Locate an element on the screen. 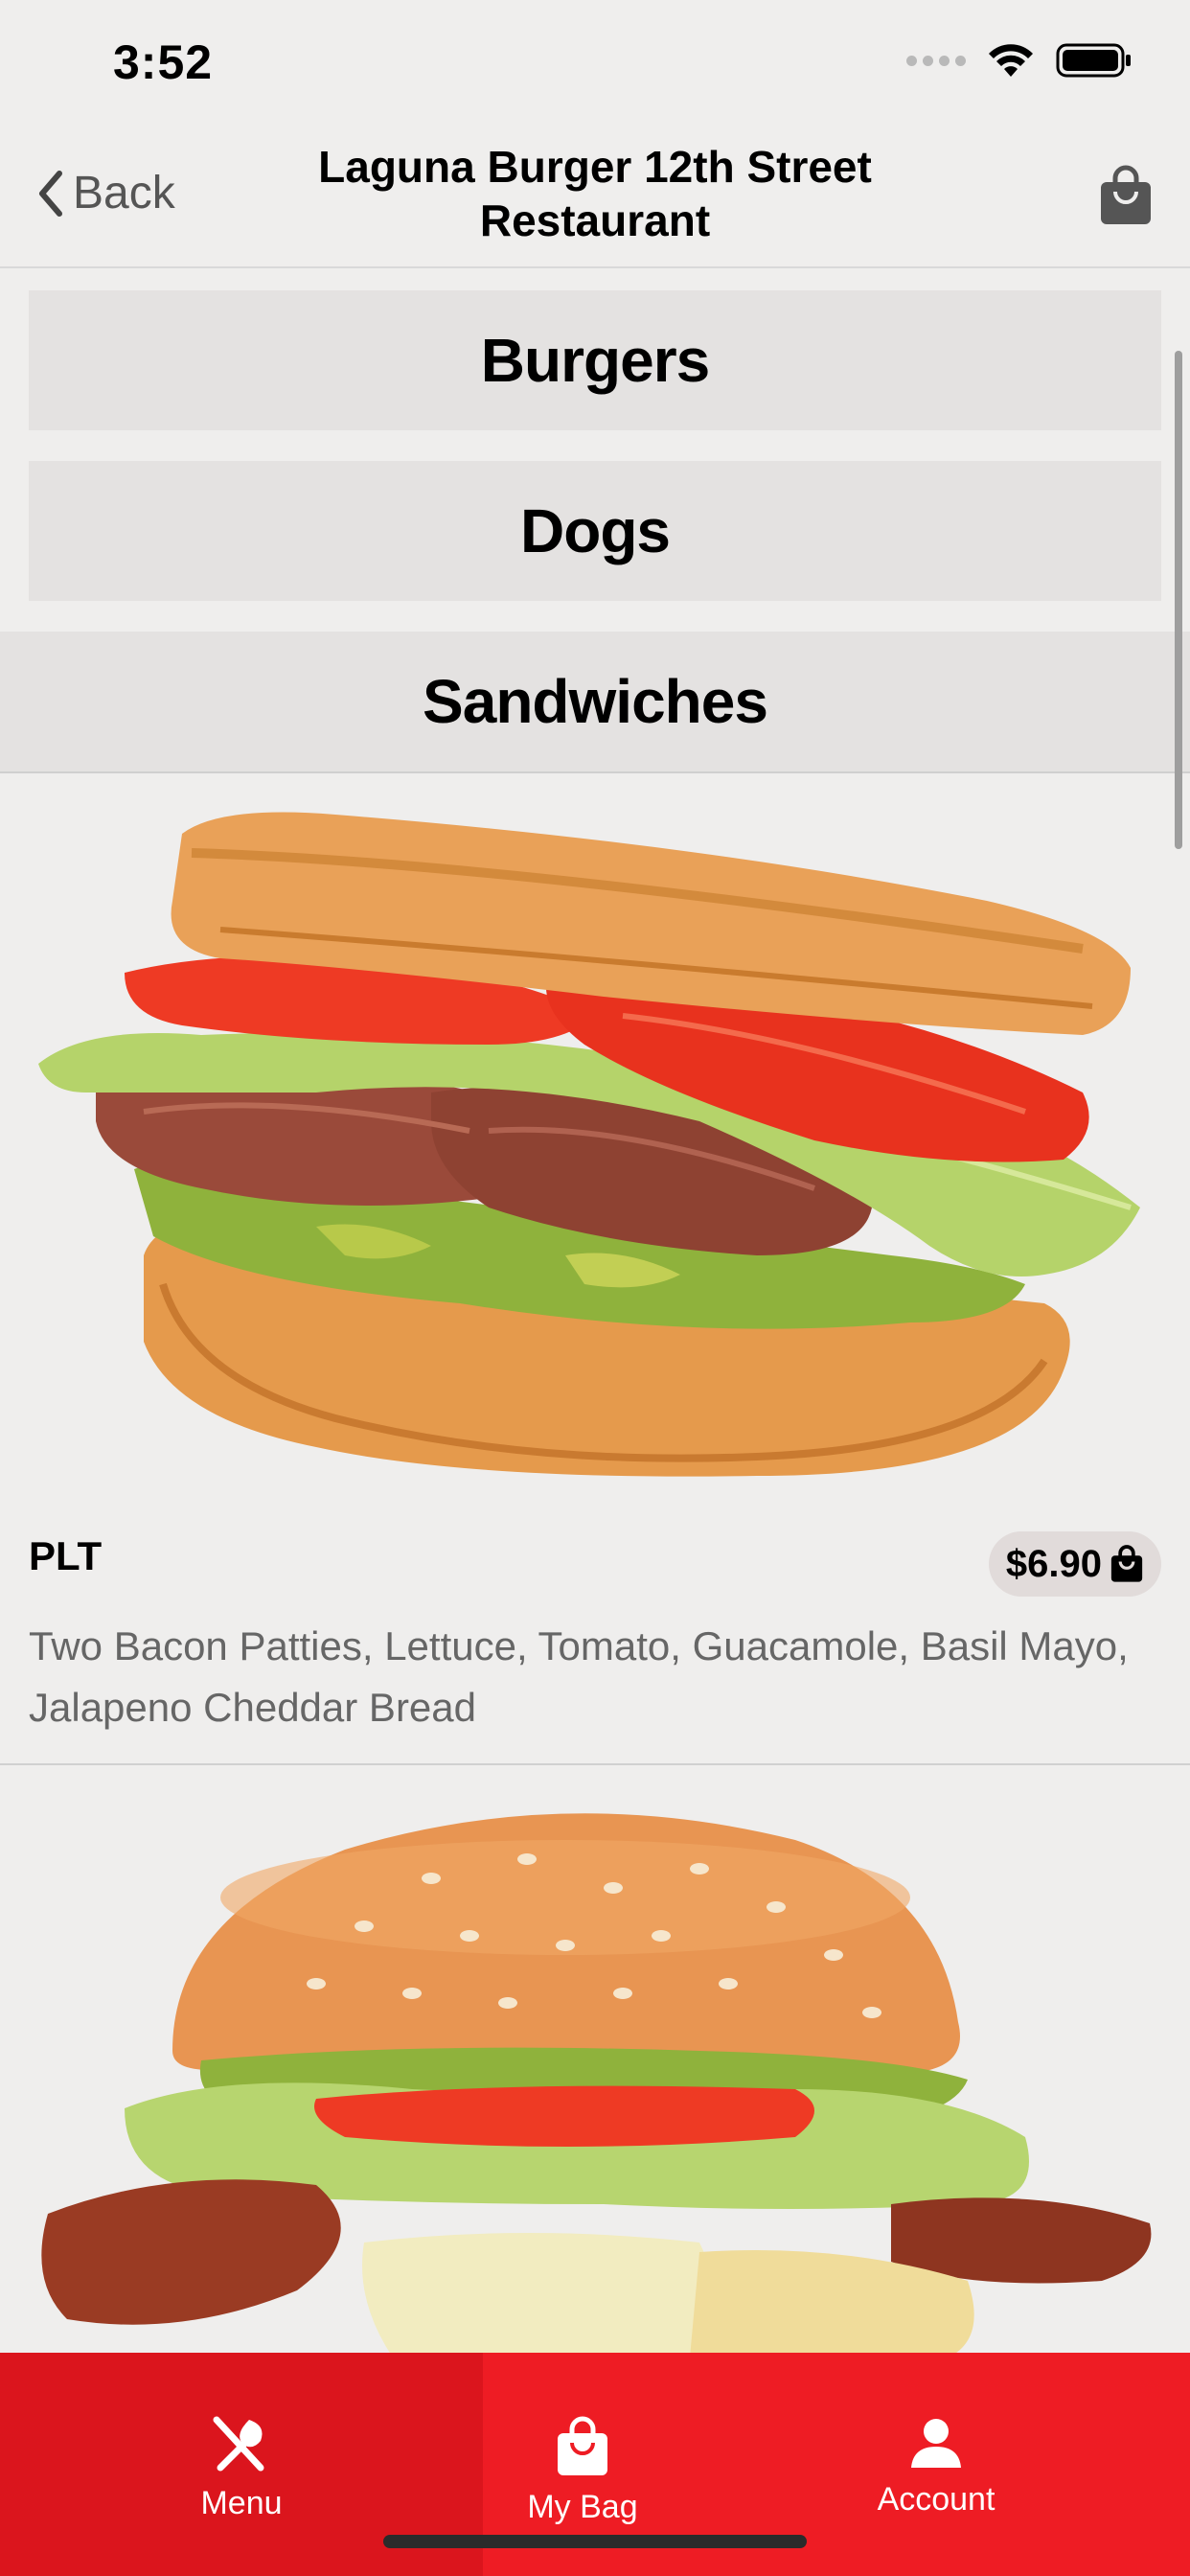 This screenshot has height=2576, width=1190. tab-menu-label: Menu is located at coordinates (242, 2503).